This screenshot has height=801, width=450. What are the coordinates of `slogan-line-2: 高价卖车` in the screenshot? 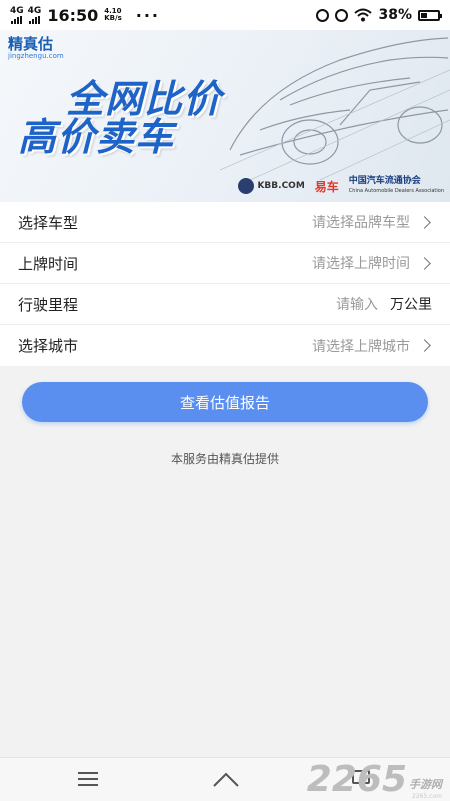 It's located at (96, 137).